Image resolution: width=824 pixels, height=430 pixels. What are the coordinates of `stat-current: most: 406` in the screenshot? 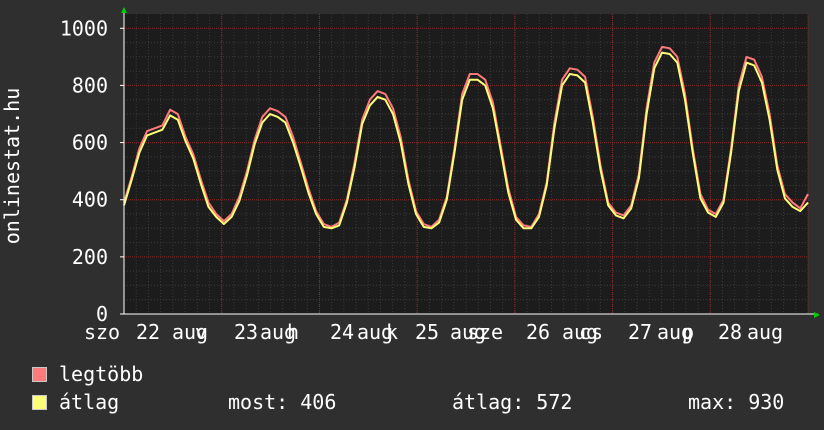 It's located at (282, 402).